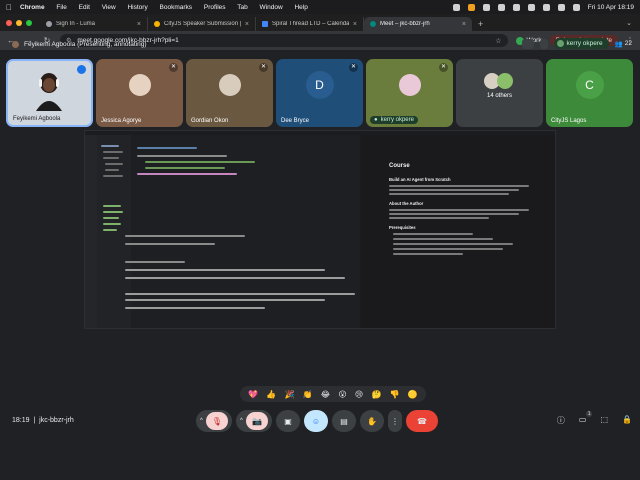 This screenshot has width=640, height=480. Describe the element at coordinates (395, 394) in the screenshot. I see `reaction-thumbs-down: 👎` at that location.